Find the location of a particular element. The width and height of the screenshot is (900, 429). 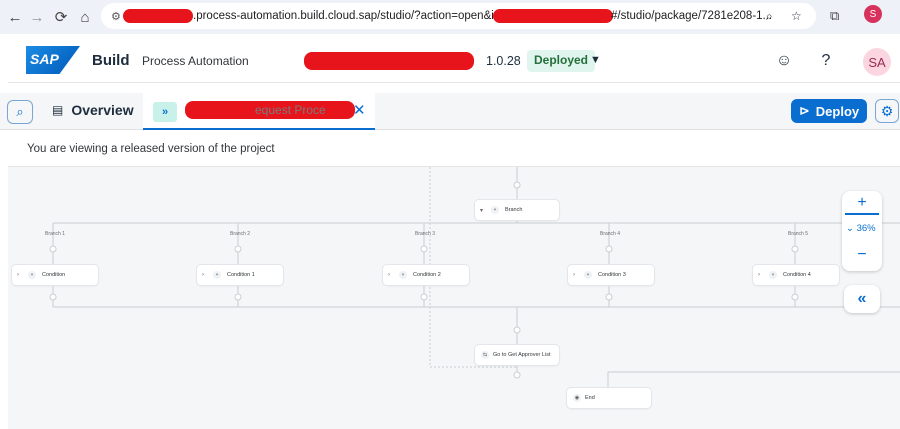

end-icon: ◉ is located at coordinates (577, 398).